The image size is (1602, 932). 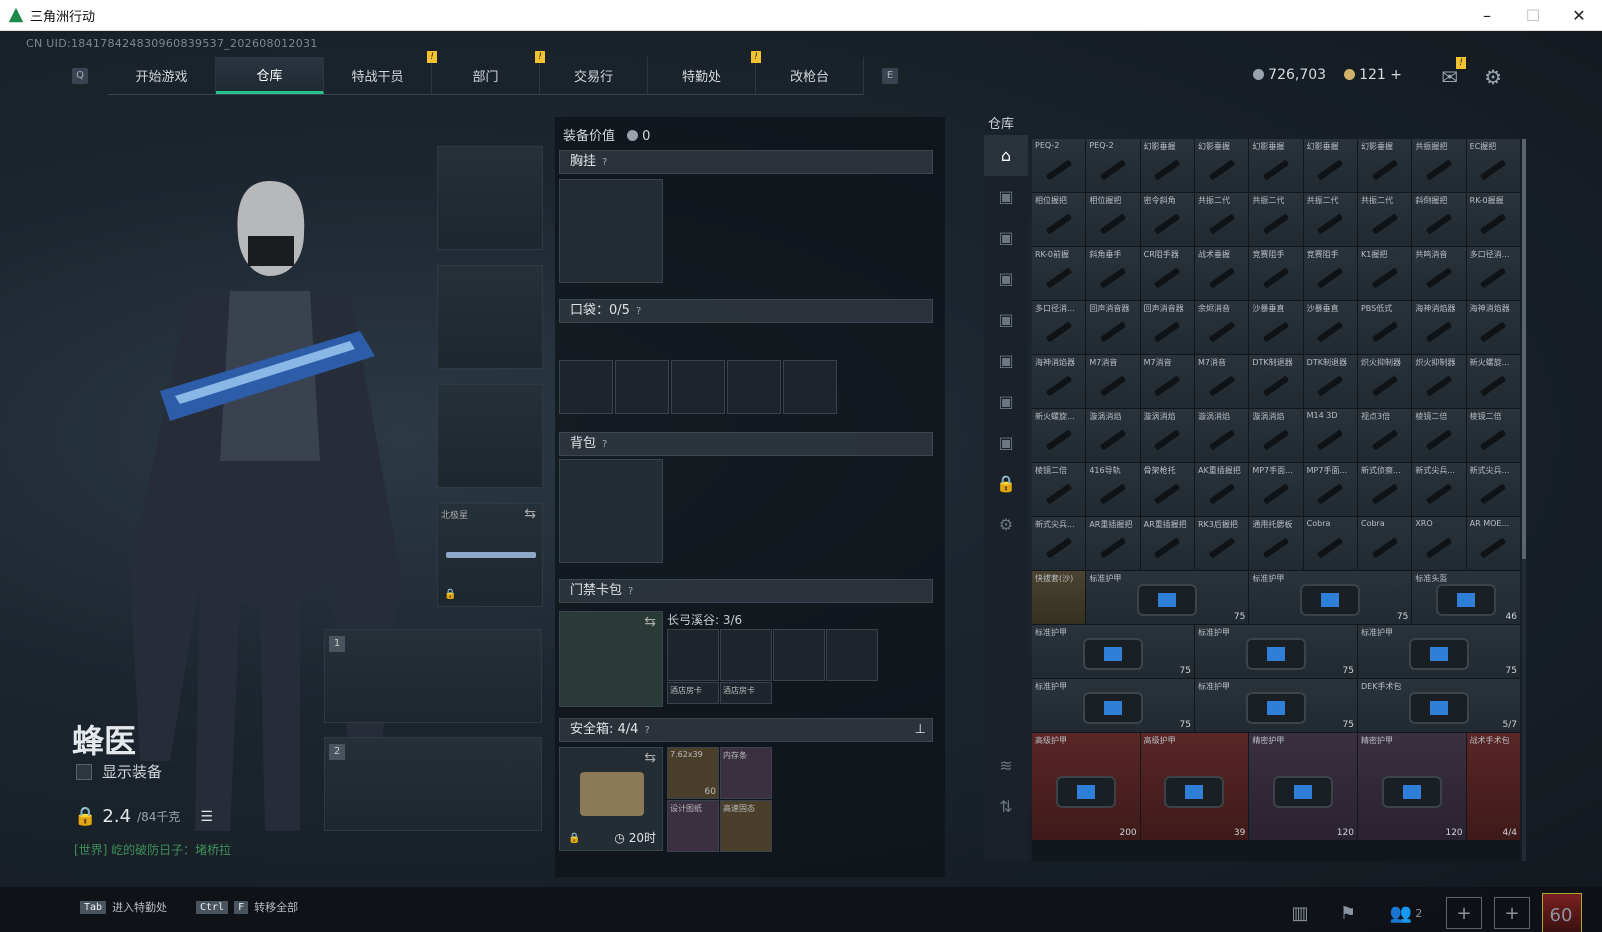 I want to click on pin-icon: ⊥, so click(x=920, y=730).